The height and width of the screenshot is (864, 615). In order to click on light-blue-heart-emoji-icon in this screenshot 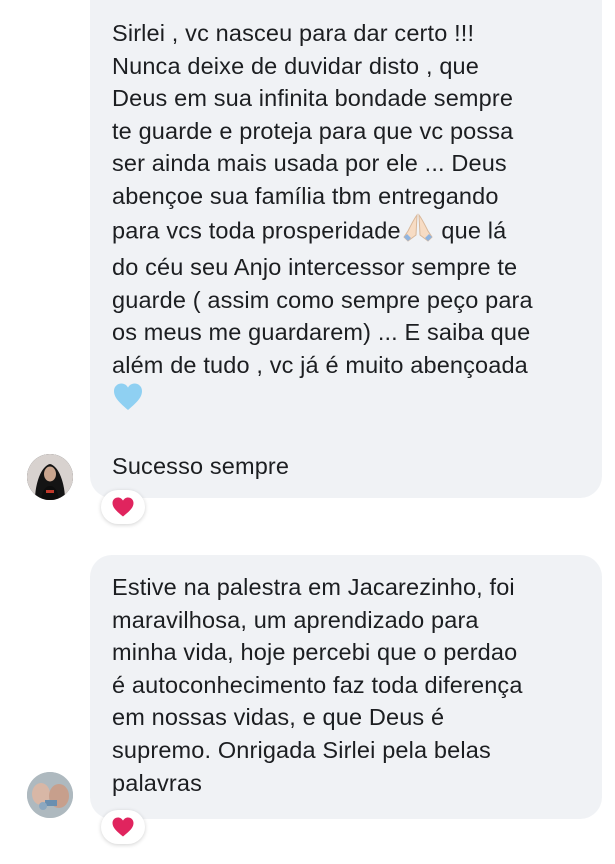, I will do `click(128, 401)`.